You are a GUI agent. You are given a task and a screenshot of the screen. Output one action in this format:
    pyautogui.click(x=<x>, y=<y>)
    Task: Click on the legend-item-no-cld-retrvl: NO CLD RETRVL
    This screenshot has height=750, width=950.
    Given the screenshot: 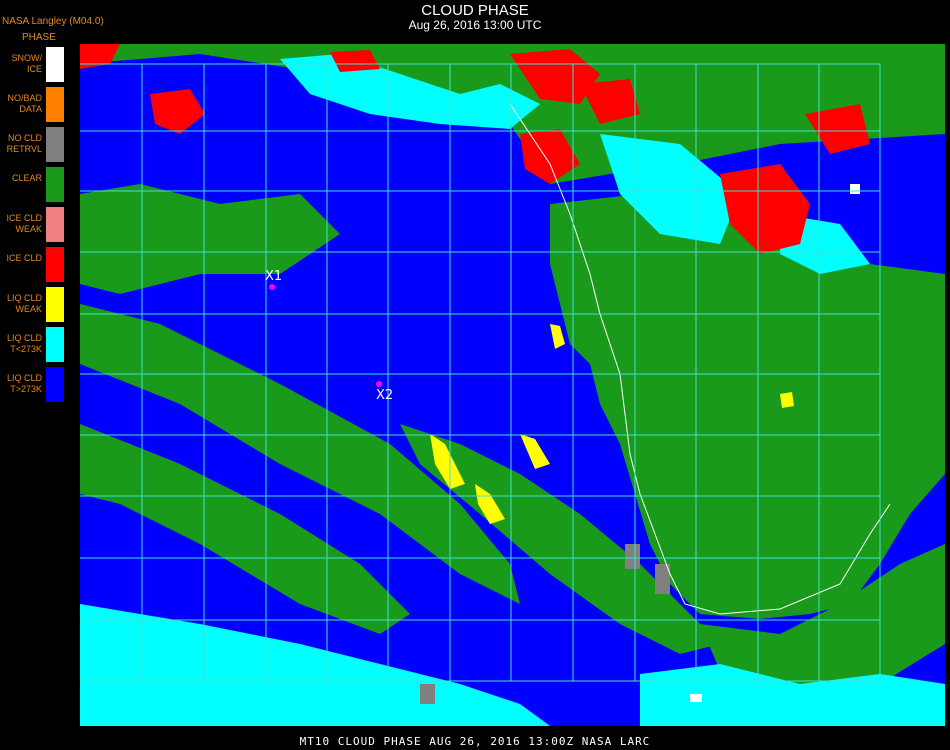 What is the action you would take?
    pyautogui.click(x=33, y=144)
    